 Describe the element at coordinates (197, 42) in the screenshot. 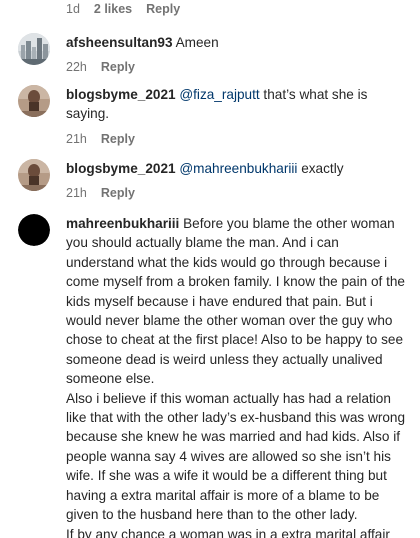

I see `comment-body: Ameen` at that location.